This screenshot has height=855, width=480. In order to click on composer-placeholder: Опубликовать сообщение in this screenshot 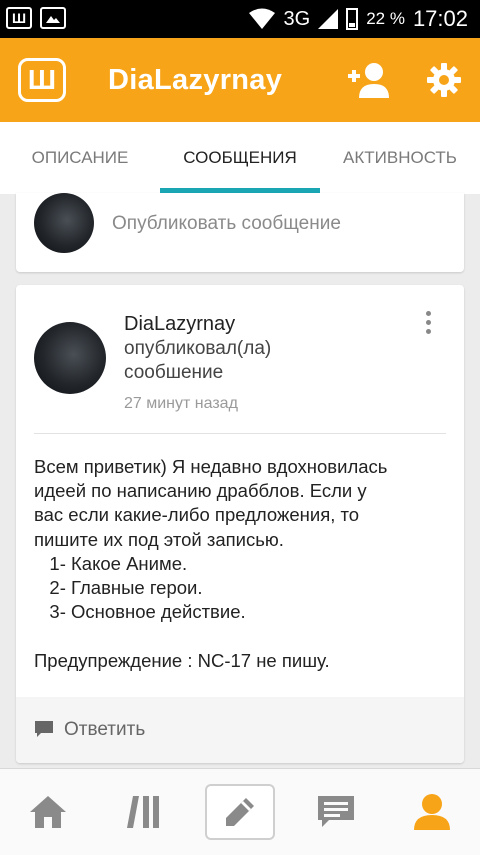, I will do `click(226, 224)`.